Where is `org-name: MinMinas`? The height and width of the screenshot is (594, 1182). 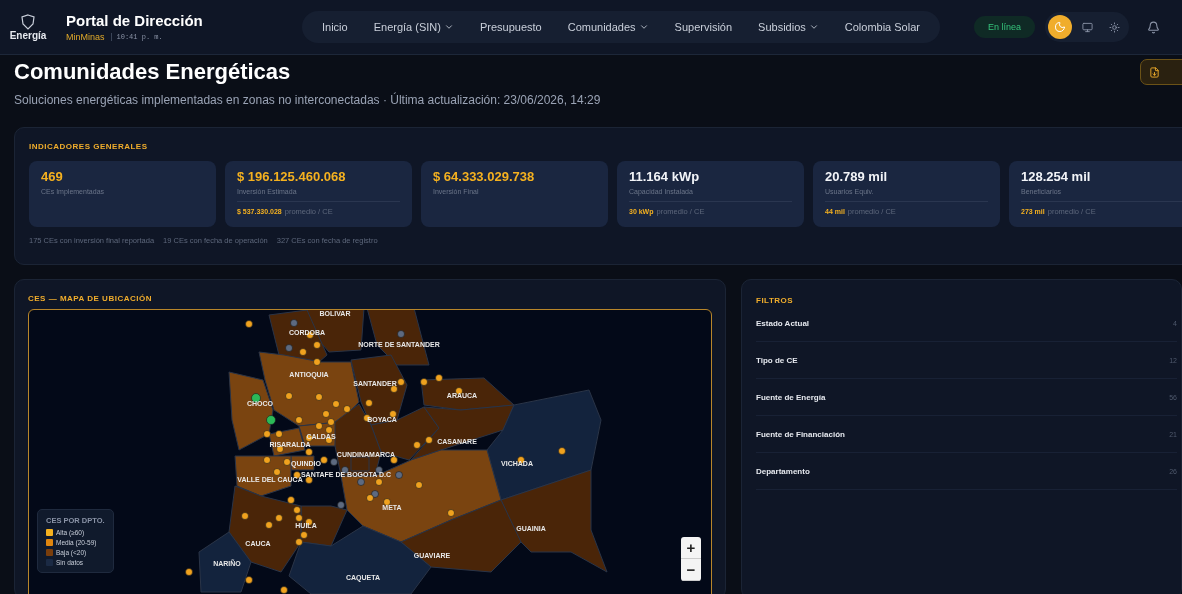 org-name: MinMinas is located at coordinates (85, 37).